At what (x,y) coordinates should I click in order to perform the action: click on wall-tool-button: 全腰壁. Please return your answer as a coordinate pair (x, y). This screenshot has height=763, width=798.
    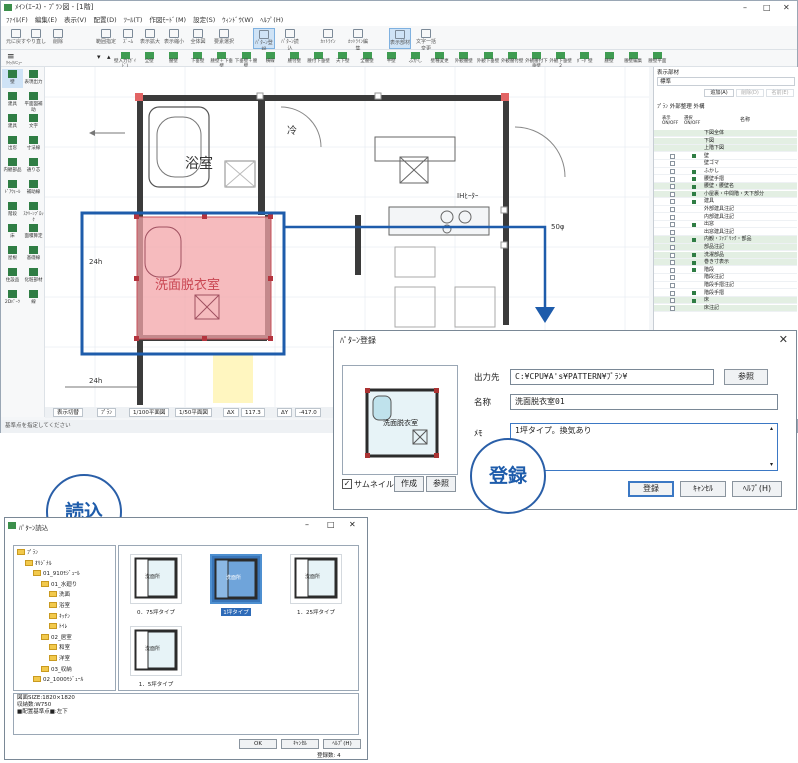
    Looking at the image, I should click on (367, 58).